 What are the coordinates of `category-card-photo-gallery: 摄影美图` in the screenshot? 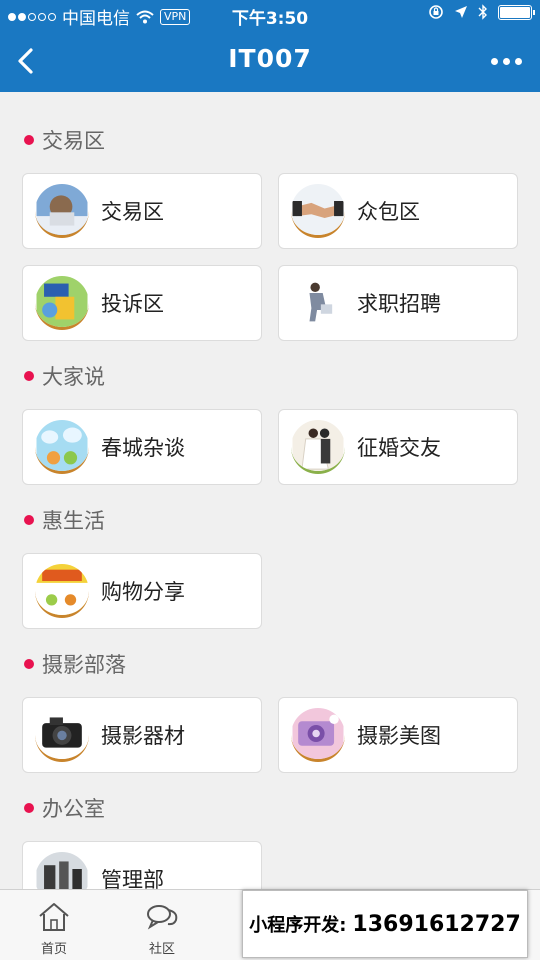 It's located at (398, 735).